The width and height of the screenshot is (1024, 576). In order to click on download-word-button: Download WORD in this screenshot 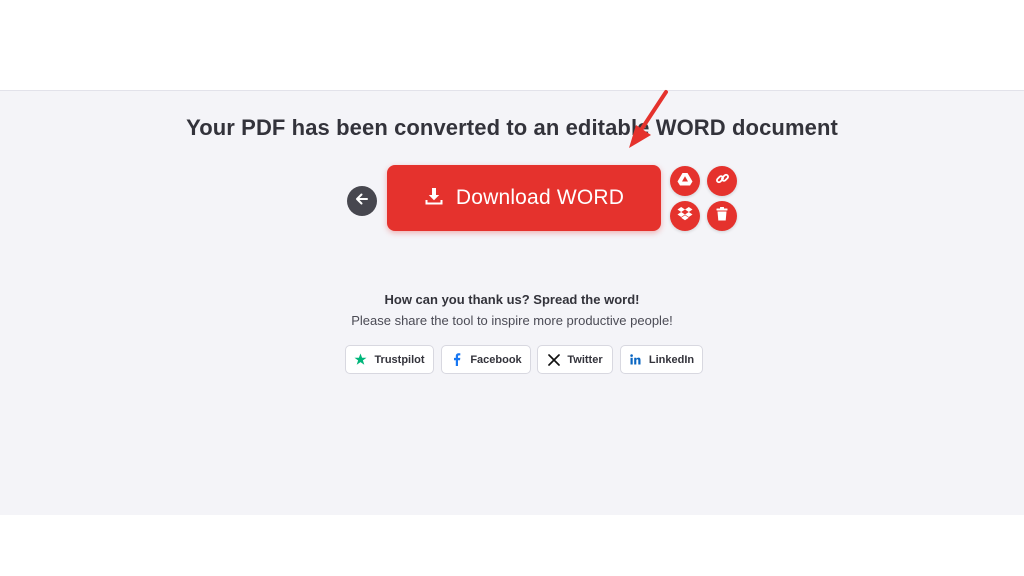, I will do `click(524, 198)`.